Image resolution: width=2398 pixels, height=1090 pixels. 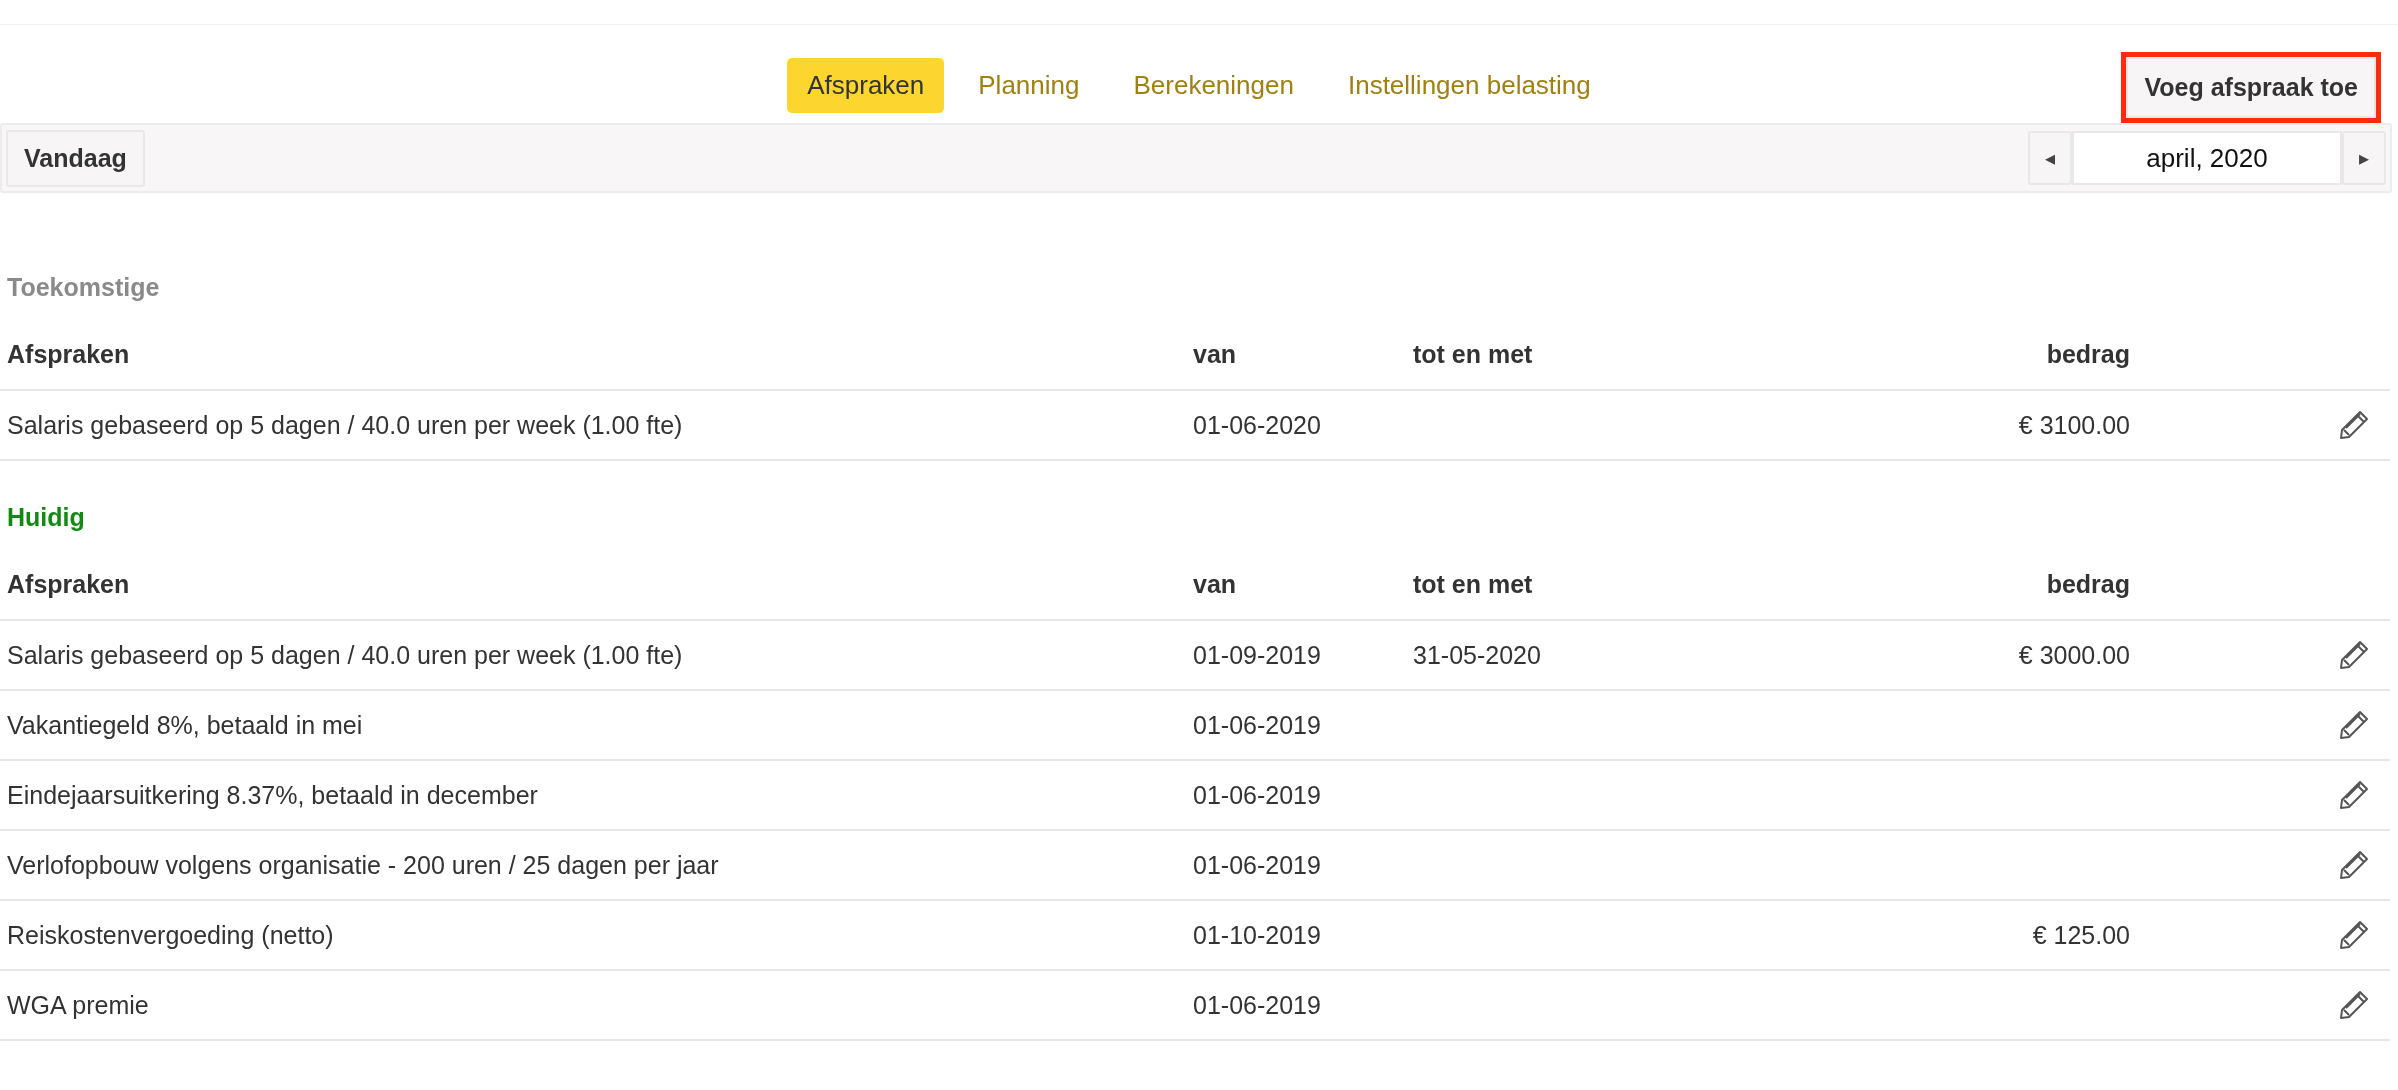 I want to click on next-month-button: ▸, so click(x=2364, y=158).